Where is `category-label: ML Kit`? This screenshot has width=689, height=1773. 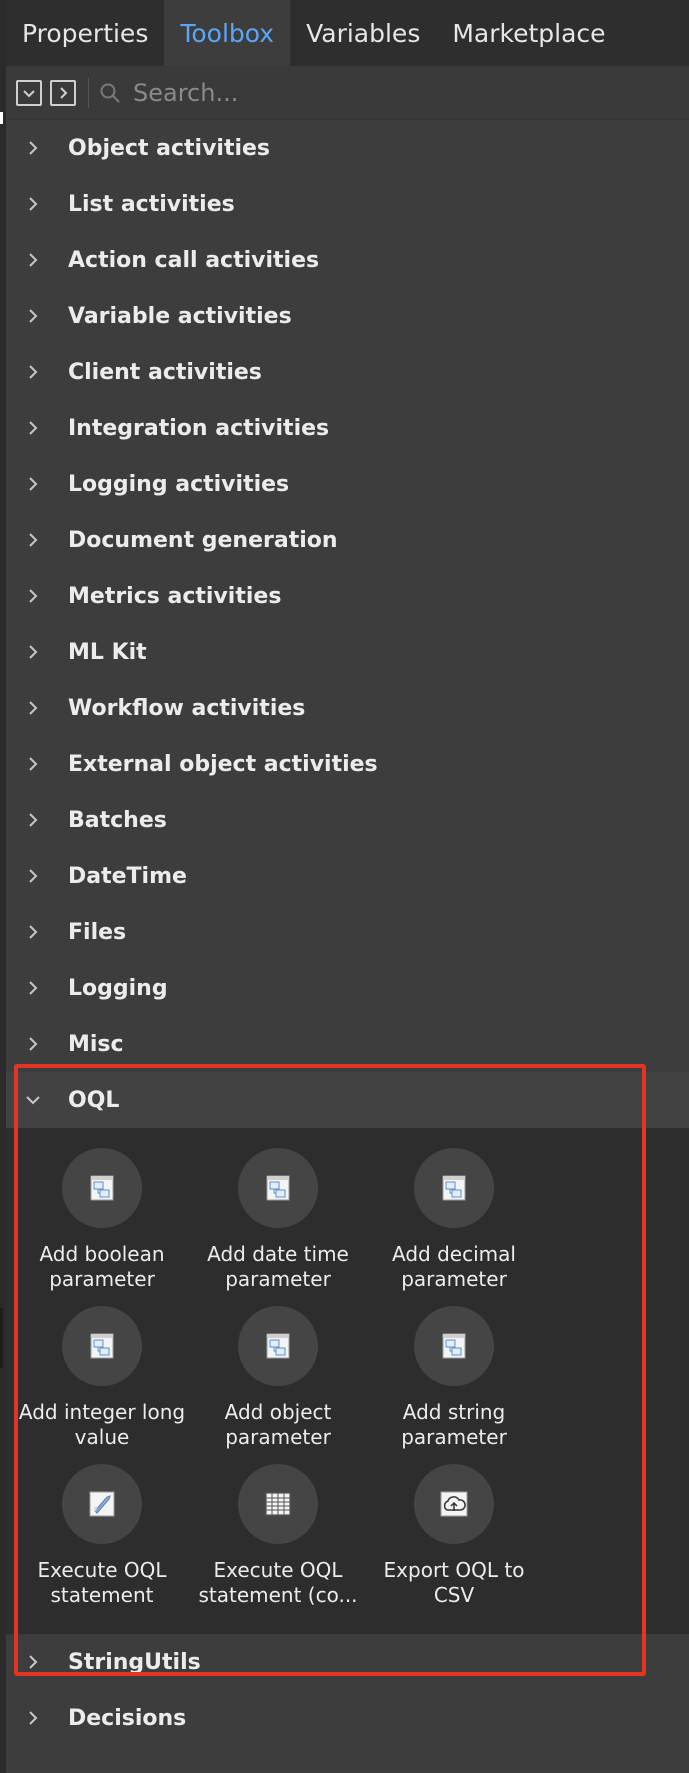 category-label: ML Kit is located at coordinates (107, 652).